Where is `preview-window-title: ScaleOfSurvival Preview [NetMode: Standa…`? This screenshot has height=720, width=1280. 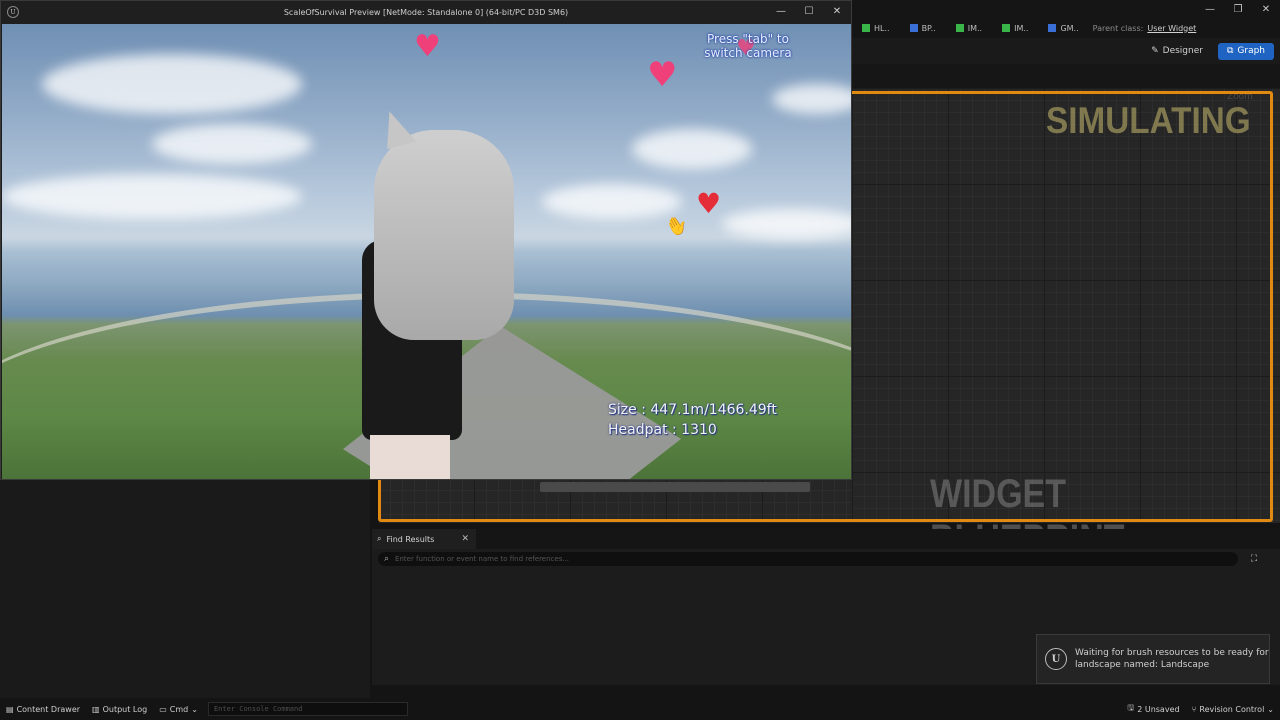 preview-window-title: ScaleOfSurvival Preview [NetMode: Standa… is located at coordinates (426, 12).